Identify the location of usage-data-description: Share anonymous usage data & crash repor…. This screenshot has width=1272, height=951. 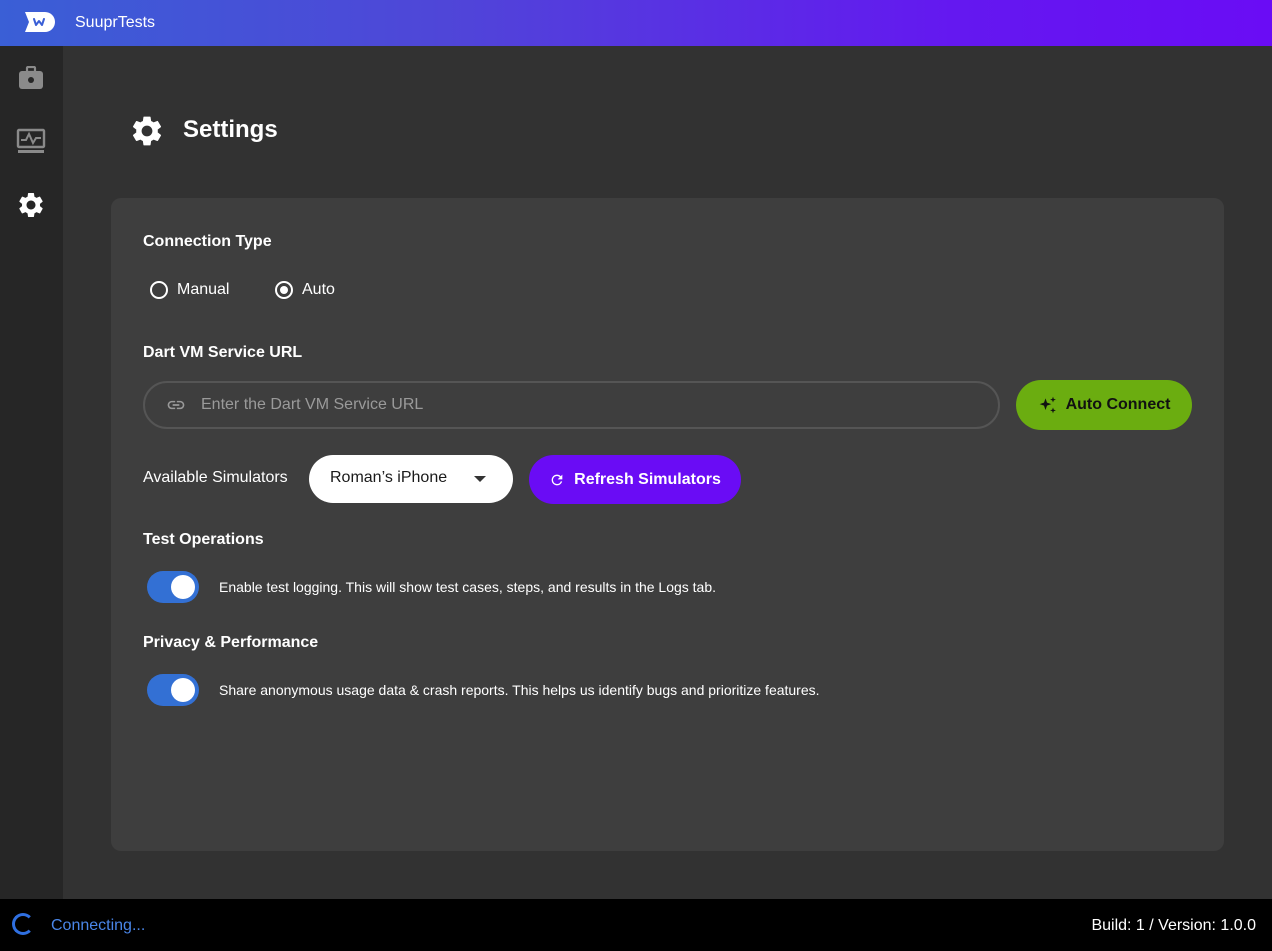
(519, 690).